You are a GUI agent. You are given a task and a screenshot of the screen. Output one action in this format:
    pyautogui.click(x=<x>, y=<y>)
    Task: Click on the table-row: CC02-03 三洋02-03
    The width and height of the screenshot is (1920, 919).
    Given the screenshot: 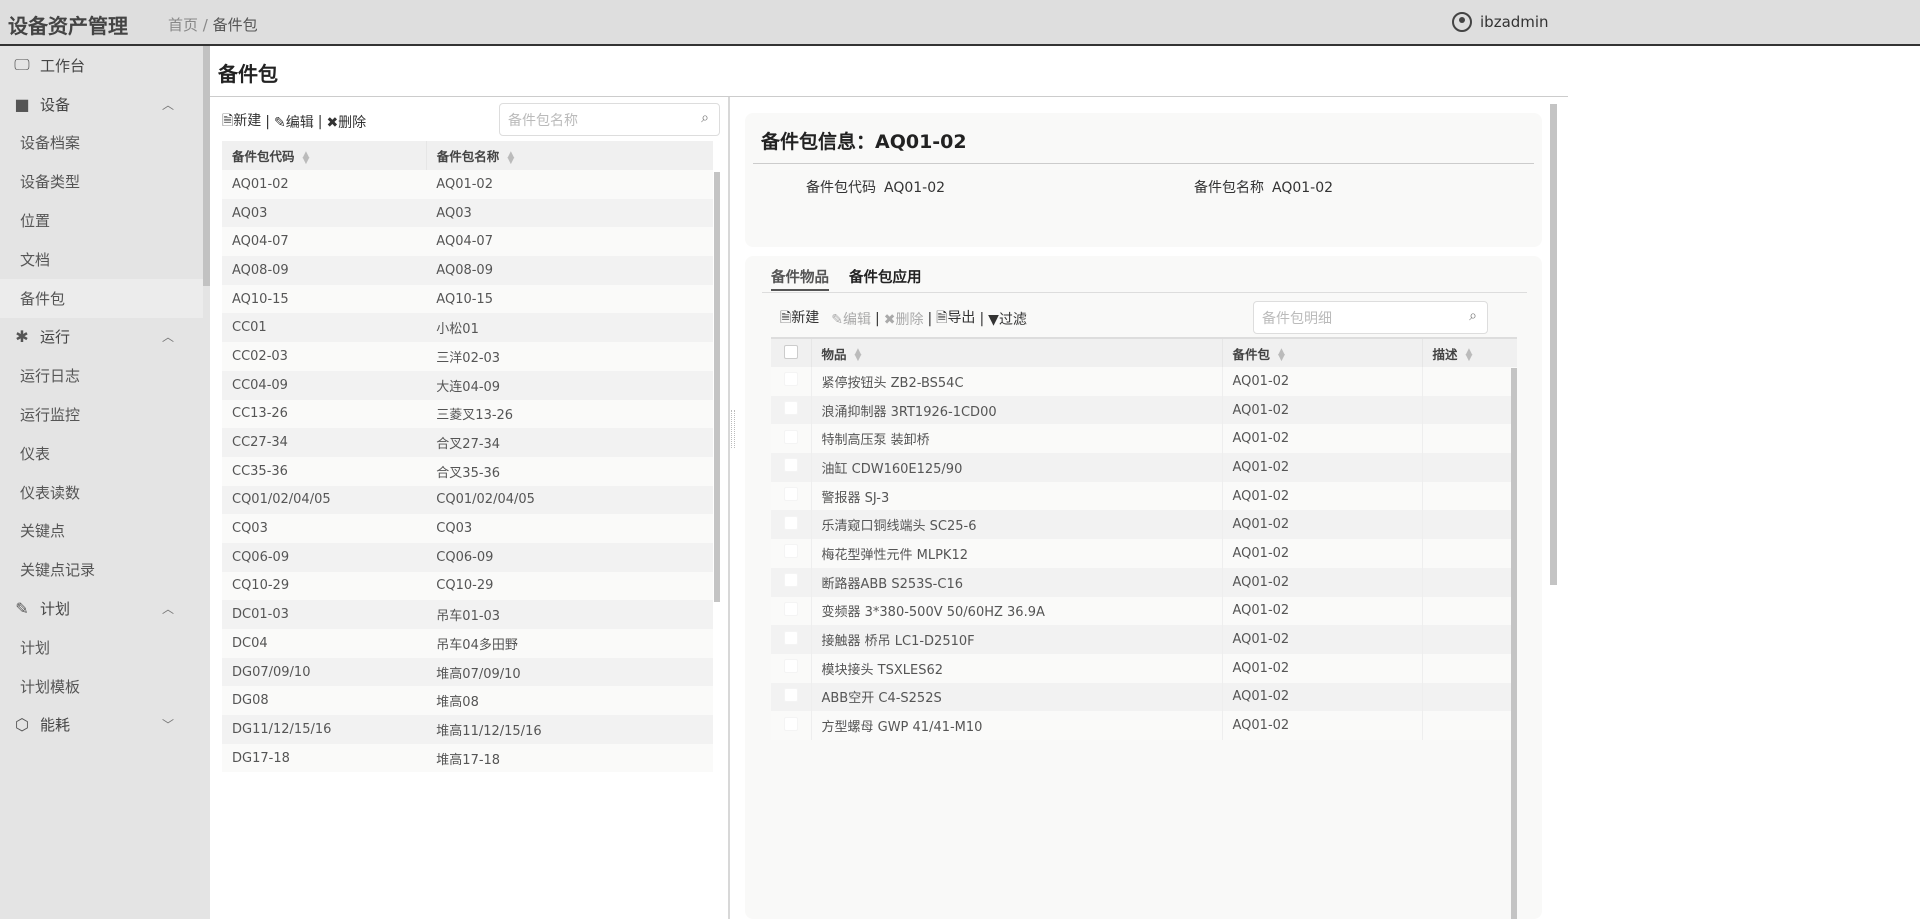 What is the action you would take?
    pyautogui.click(x=467, y=356)
    